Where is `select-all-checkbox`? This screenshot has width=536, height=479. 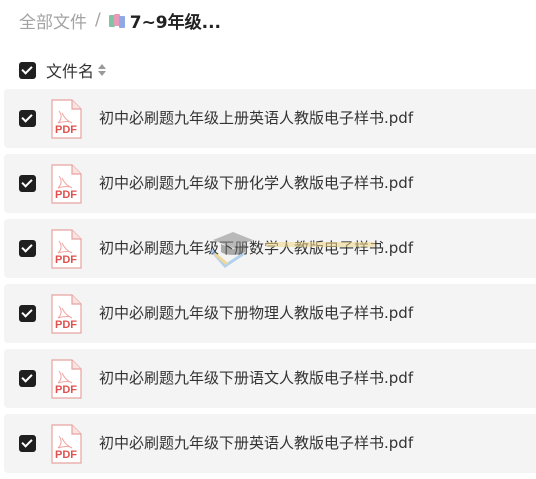
select-all-checkbox is located at coordinates (27, 70).